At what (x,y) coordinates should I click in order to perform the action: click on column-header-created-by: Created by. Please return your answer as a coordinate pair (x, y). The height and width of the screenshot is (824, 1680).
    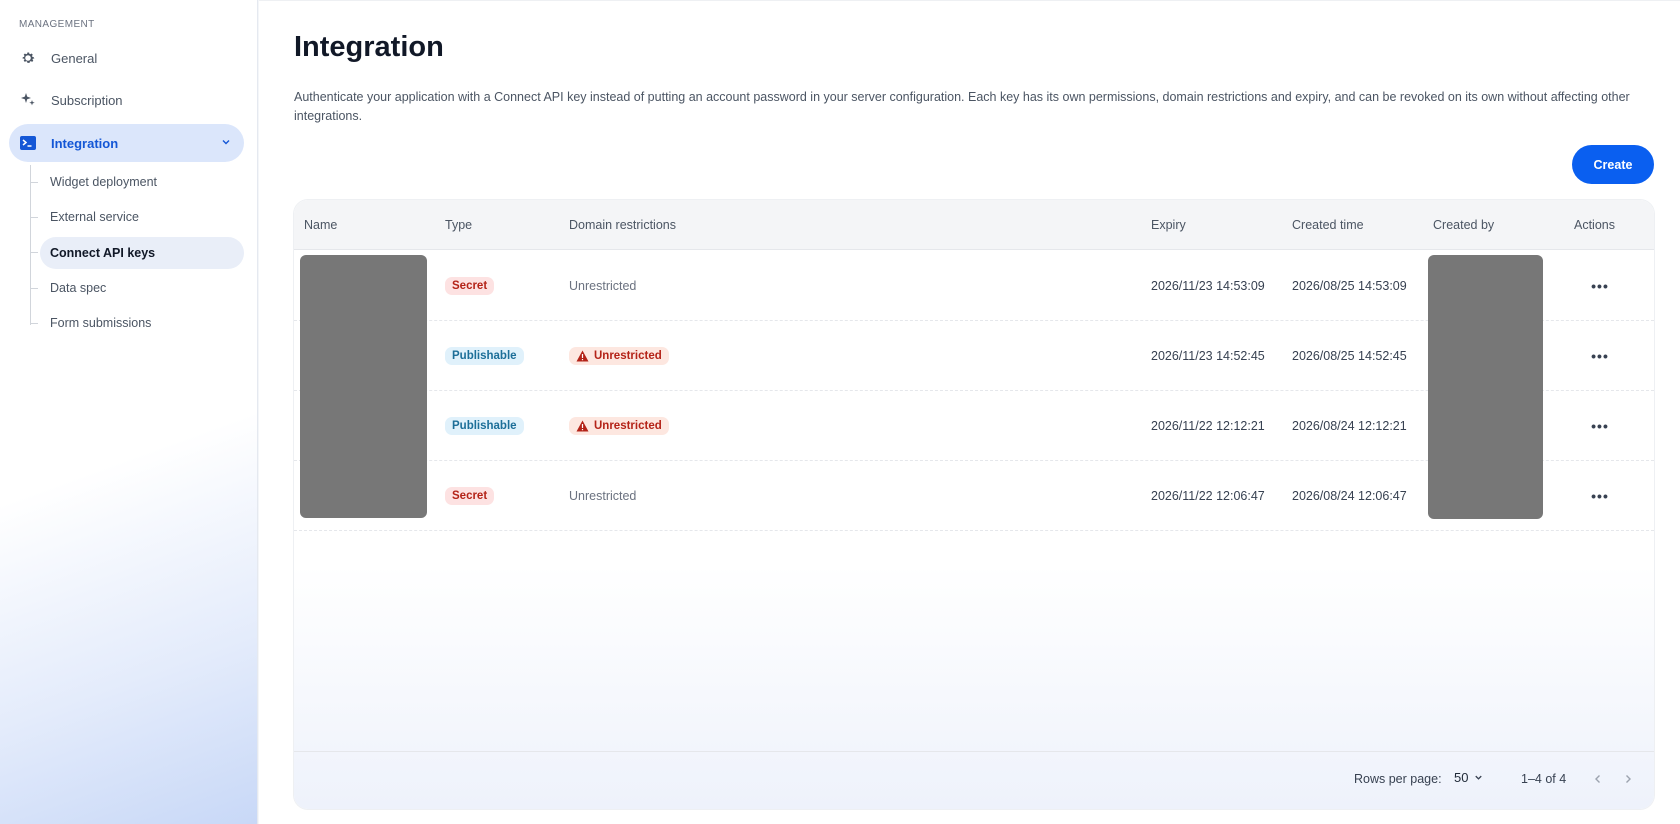
    Looking at the image, I should click on (1463, 225).